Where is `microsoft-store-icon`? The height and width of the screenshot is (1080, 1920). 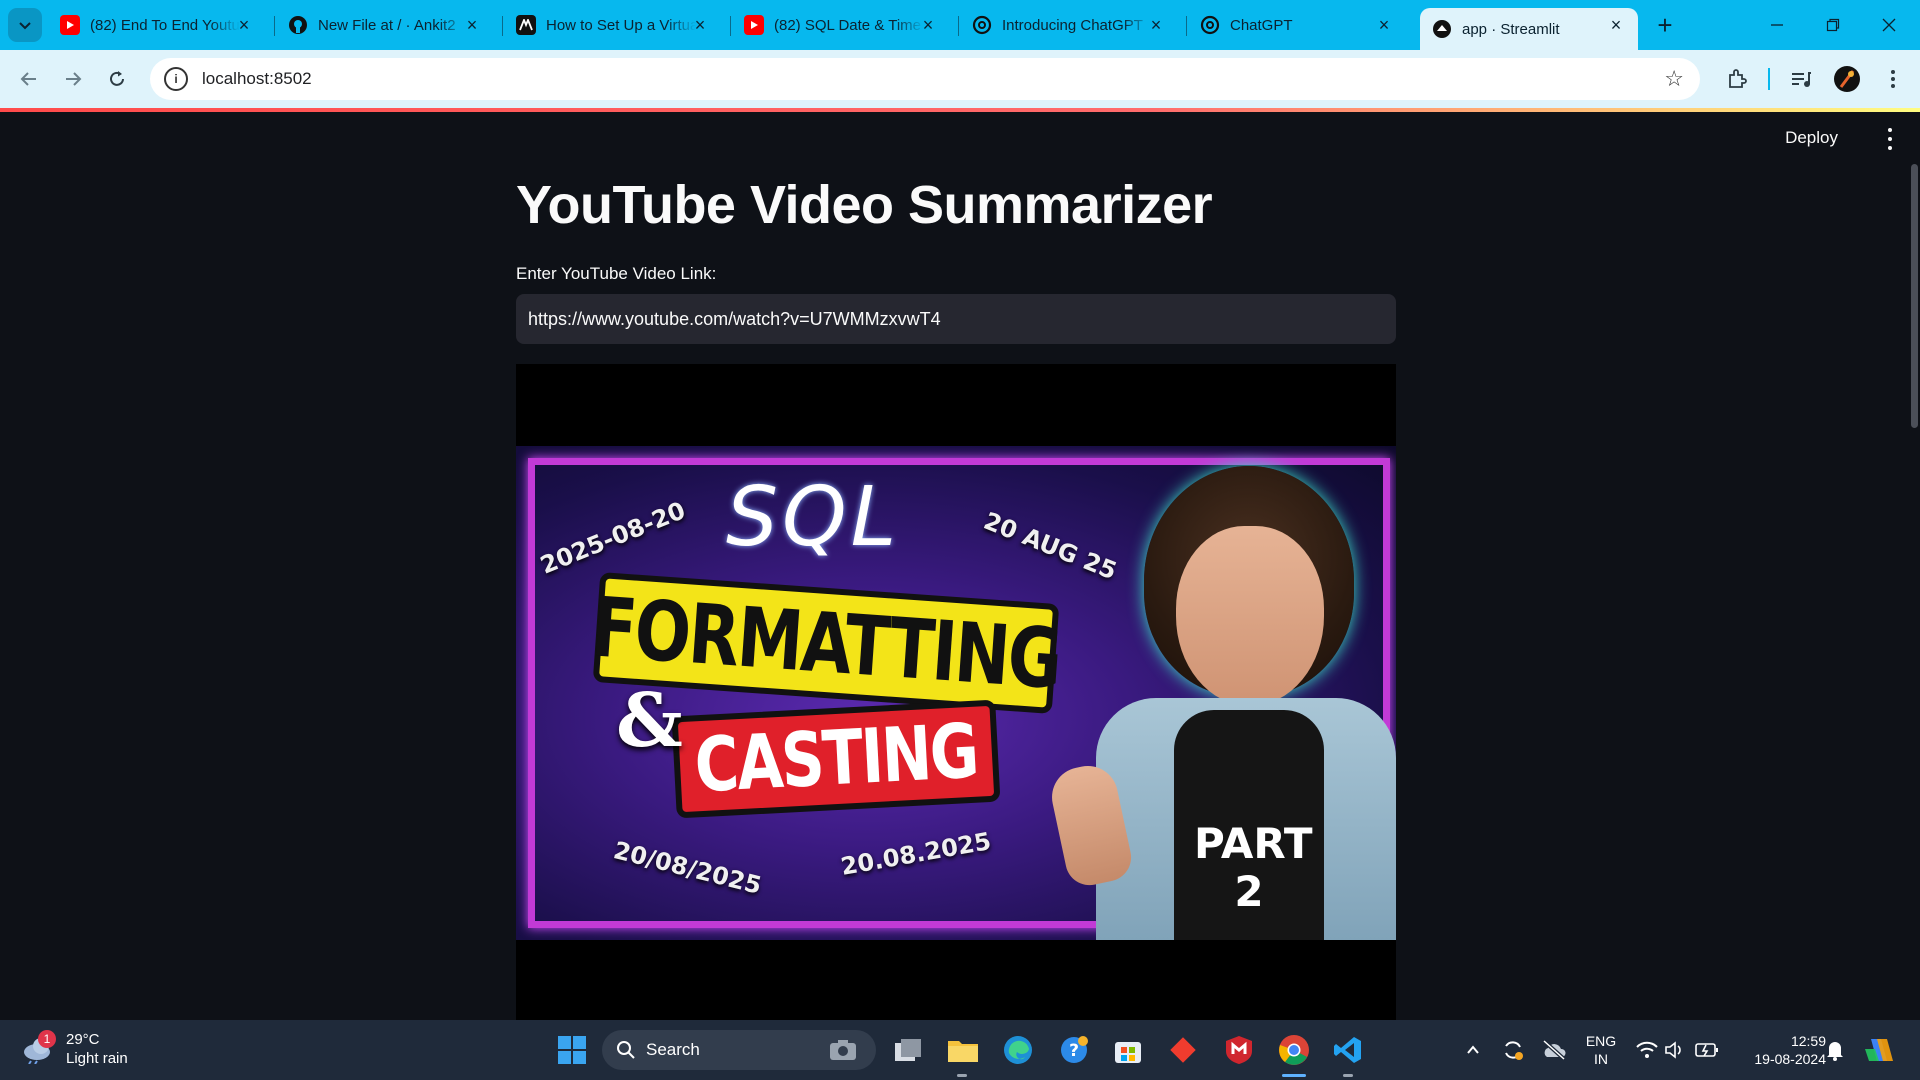 microsoft-store-icon is located at coordinates (1128, 1050).